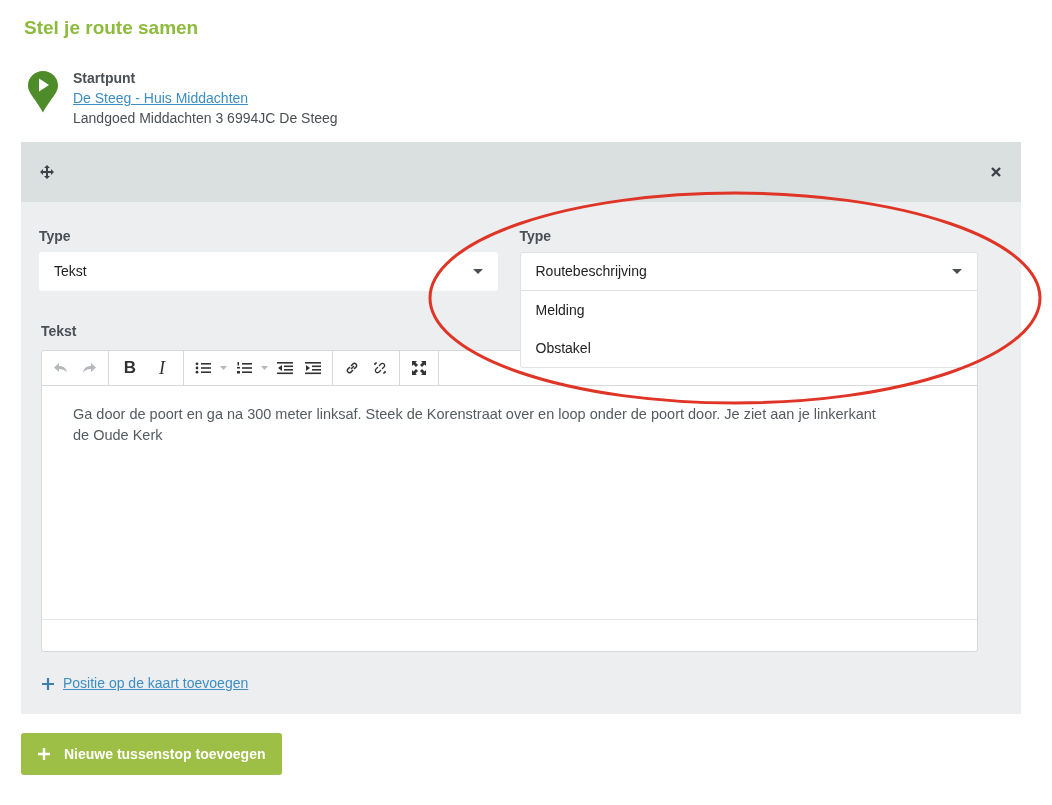 The width and height of the screenshot is (1052, 805). What do you see at coordinates (43, 92) in the screenshot?
I see `map-pin-icon` at bounding box center [43, 92].